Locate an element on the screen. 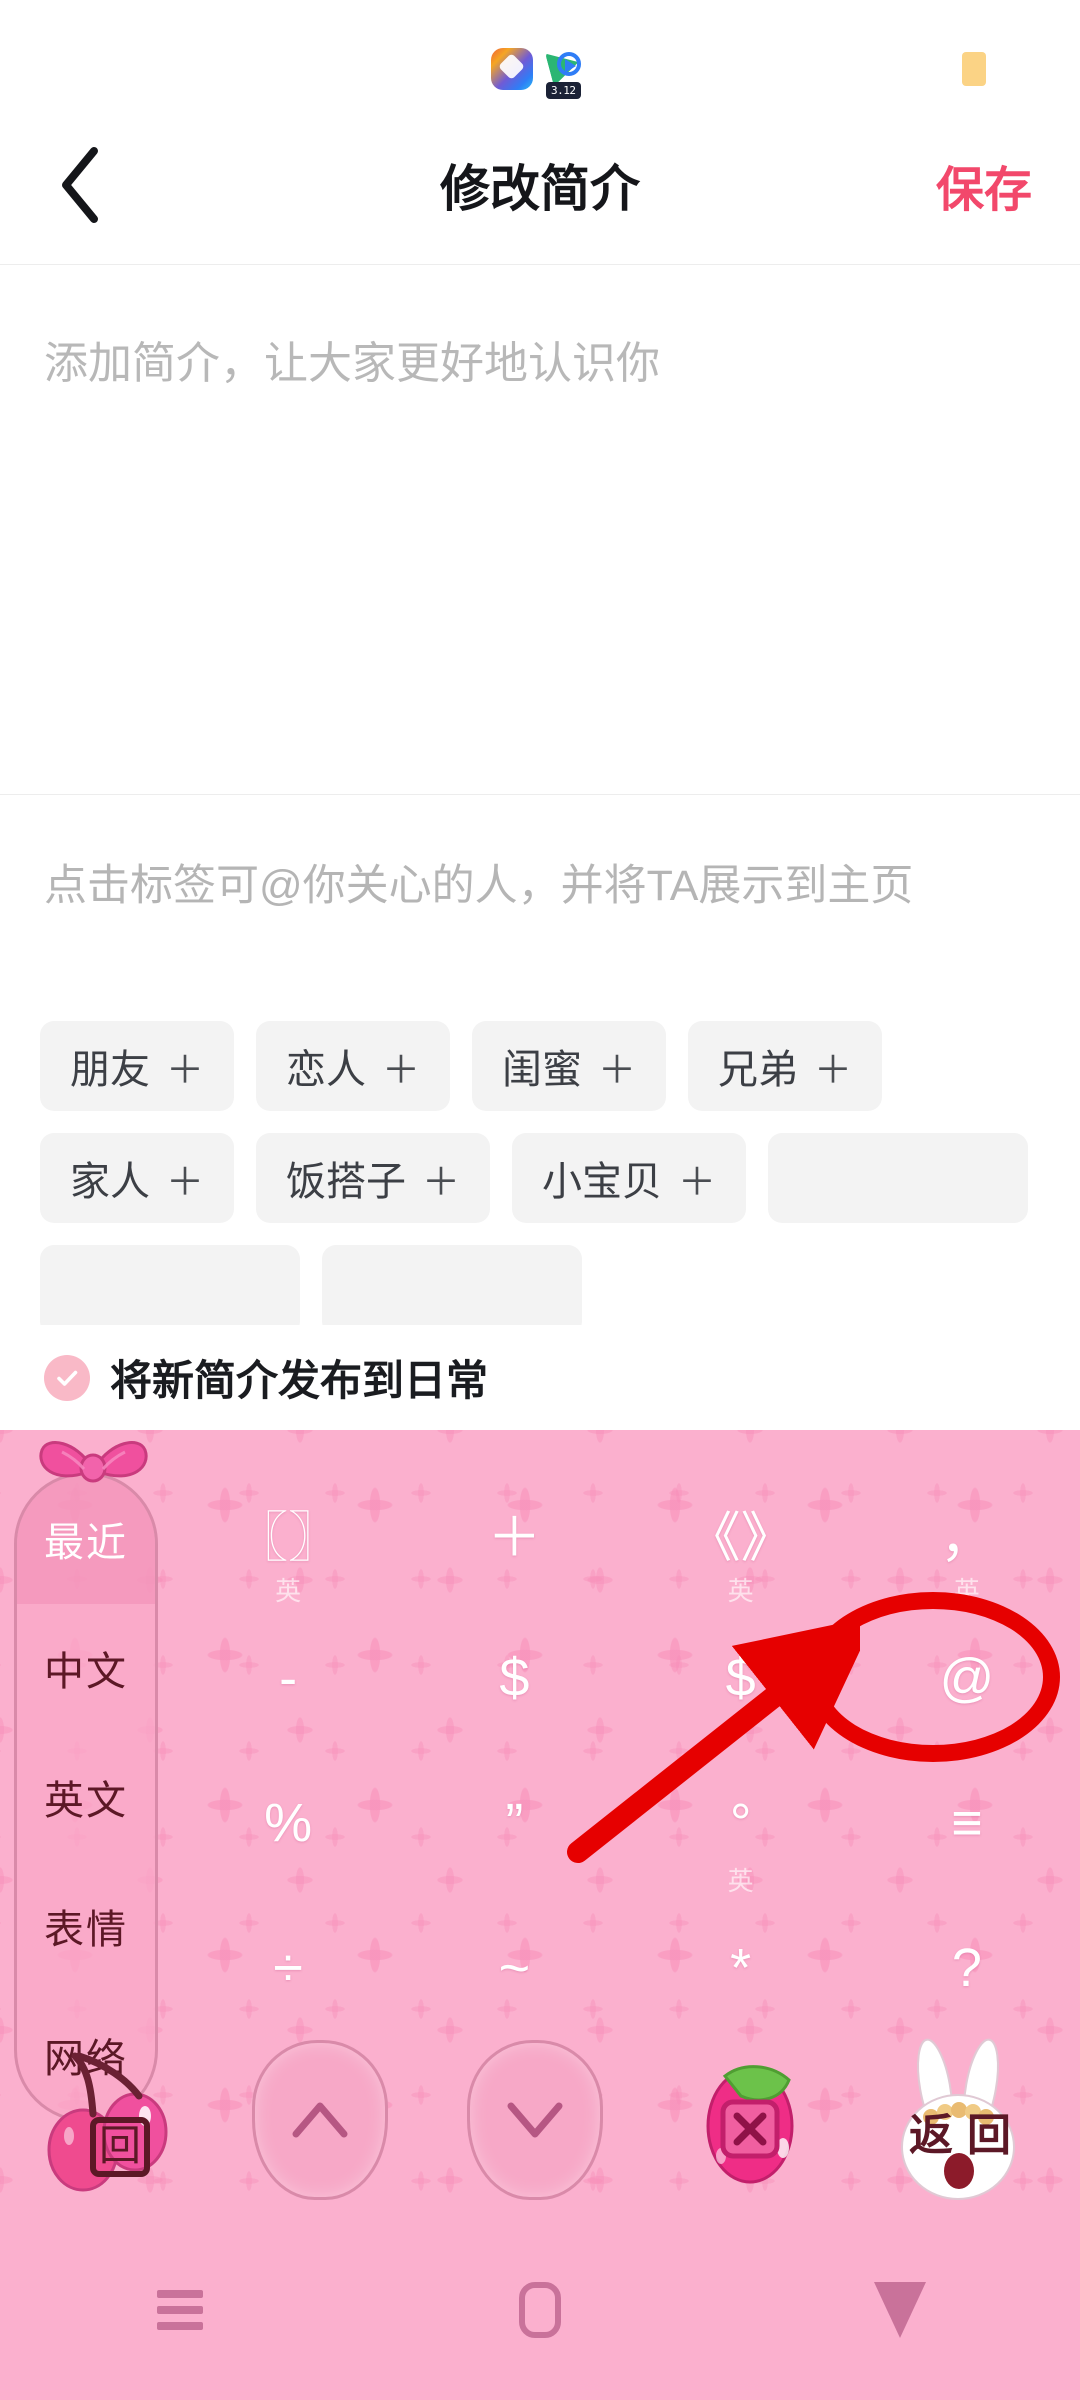 This screenshot has height=2400, width=1080. tag-chip: 小宝贝 ＋ is located at coordinates (629, 1178).